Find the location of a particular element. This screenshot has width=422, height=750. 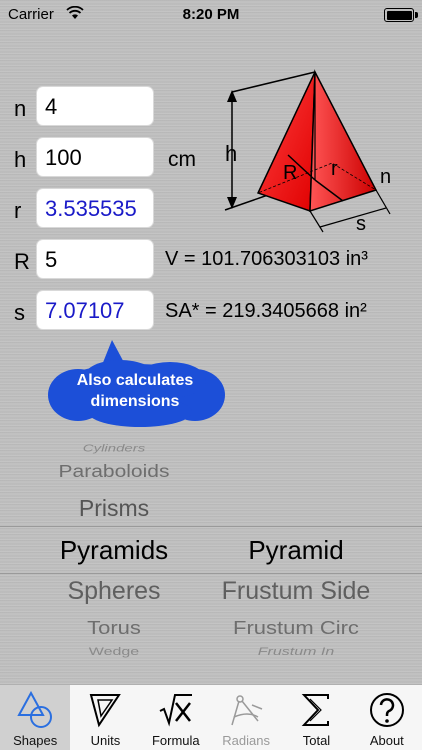

tab-label: Shapes is located at coordinates (35, 740).